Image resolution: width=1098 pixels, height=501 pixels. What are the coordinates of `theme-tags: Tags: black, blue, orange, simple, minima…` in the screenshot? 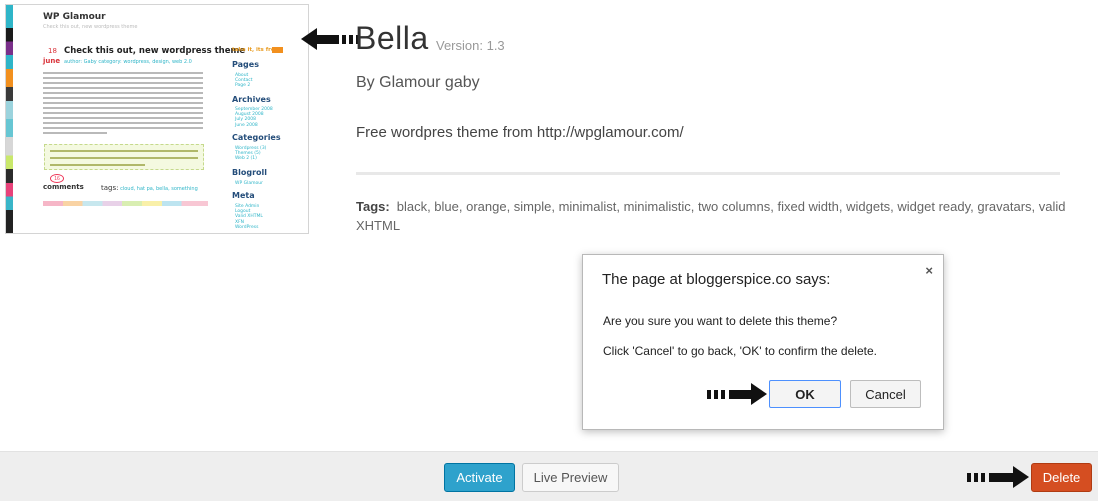 It's located at (711, 216).